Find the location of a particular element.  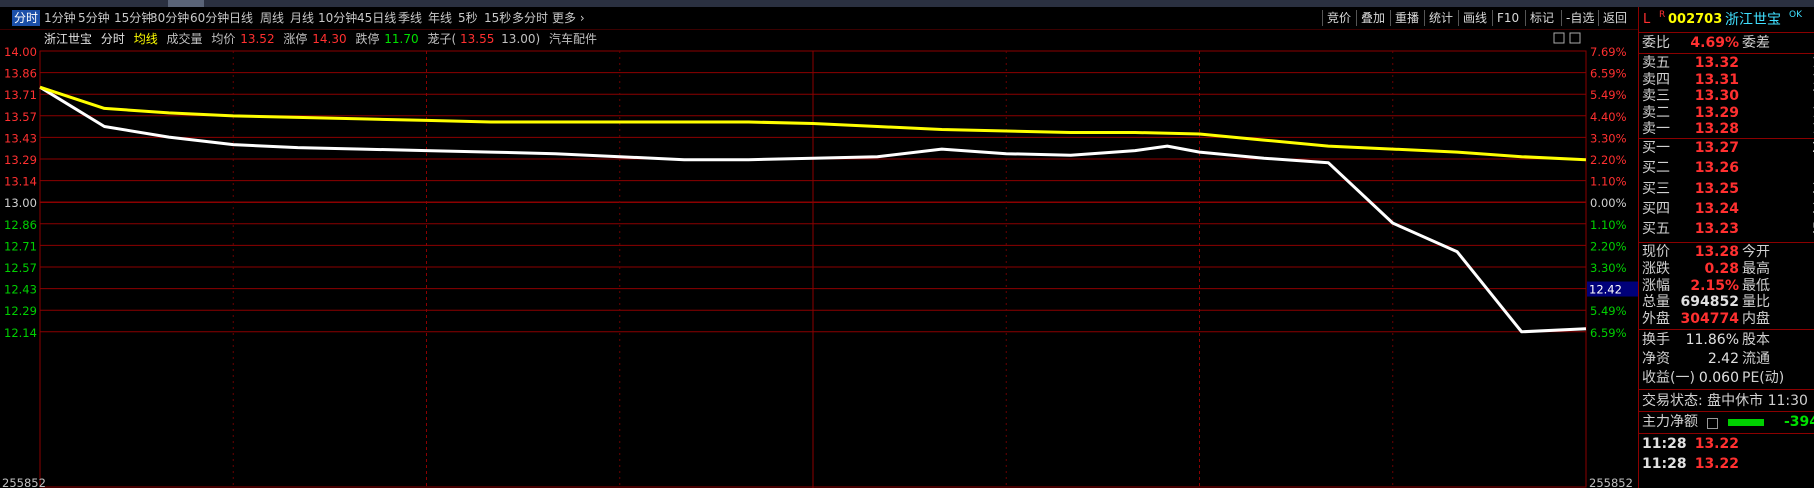

ask-price: 13.32 is located at coordinates (1716, 63).